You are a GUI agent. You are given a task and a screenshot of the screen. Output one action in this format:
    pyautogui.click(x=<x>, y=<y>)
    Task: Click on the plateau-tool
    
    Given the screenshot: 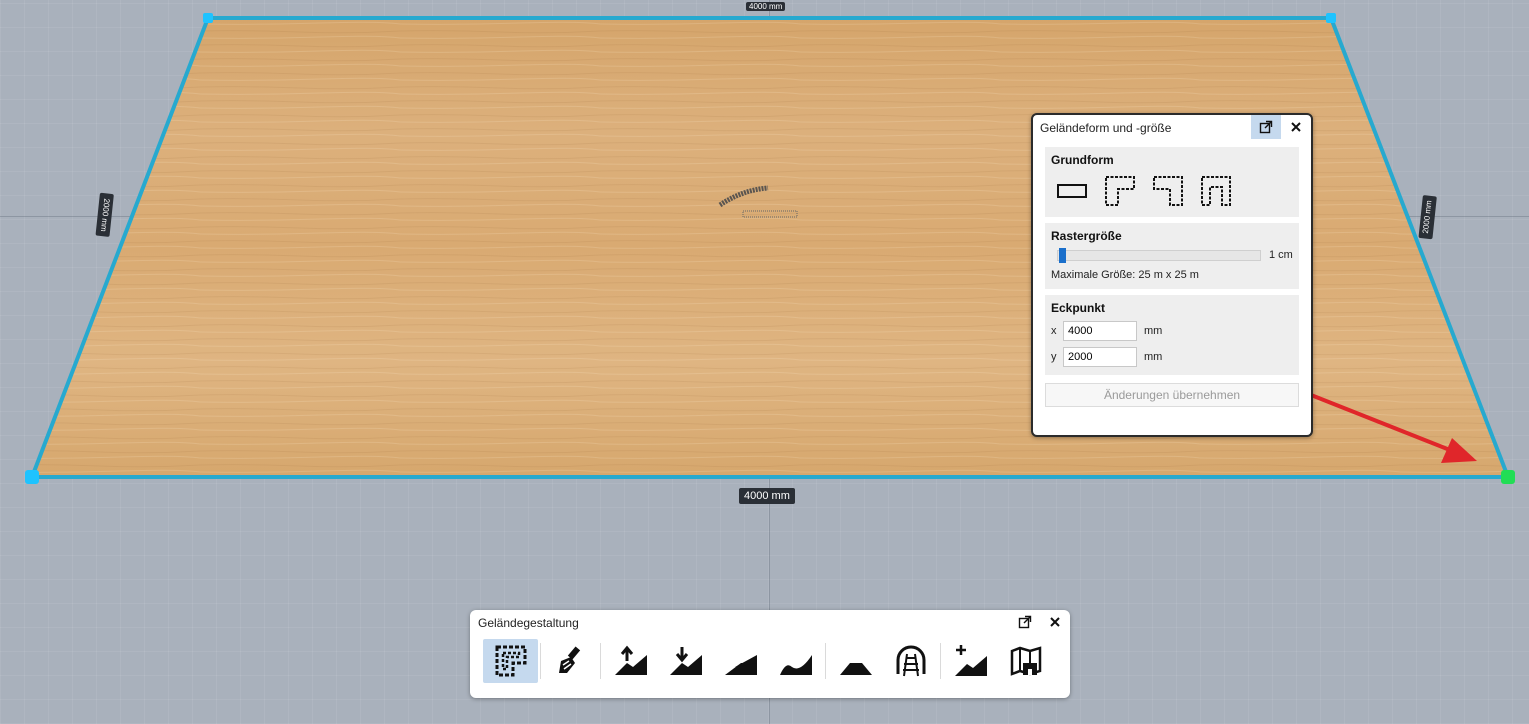 What is the action you would take?
    pyautogui.click(x=855, y=661)
    